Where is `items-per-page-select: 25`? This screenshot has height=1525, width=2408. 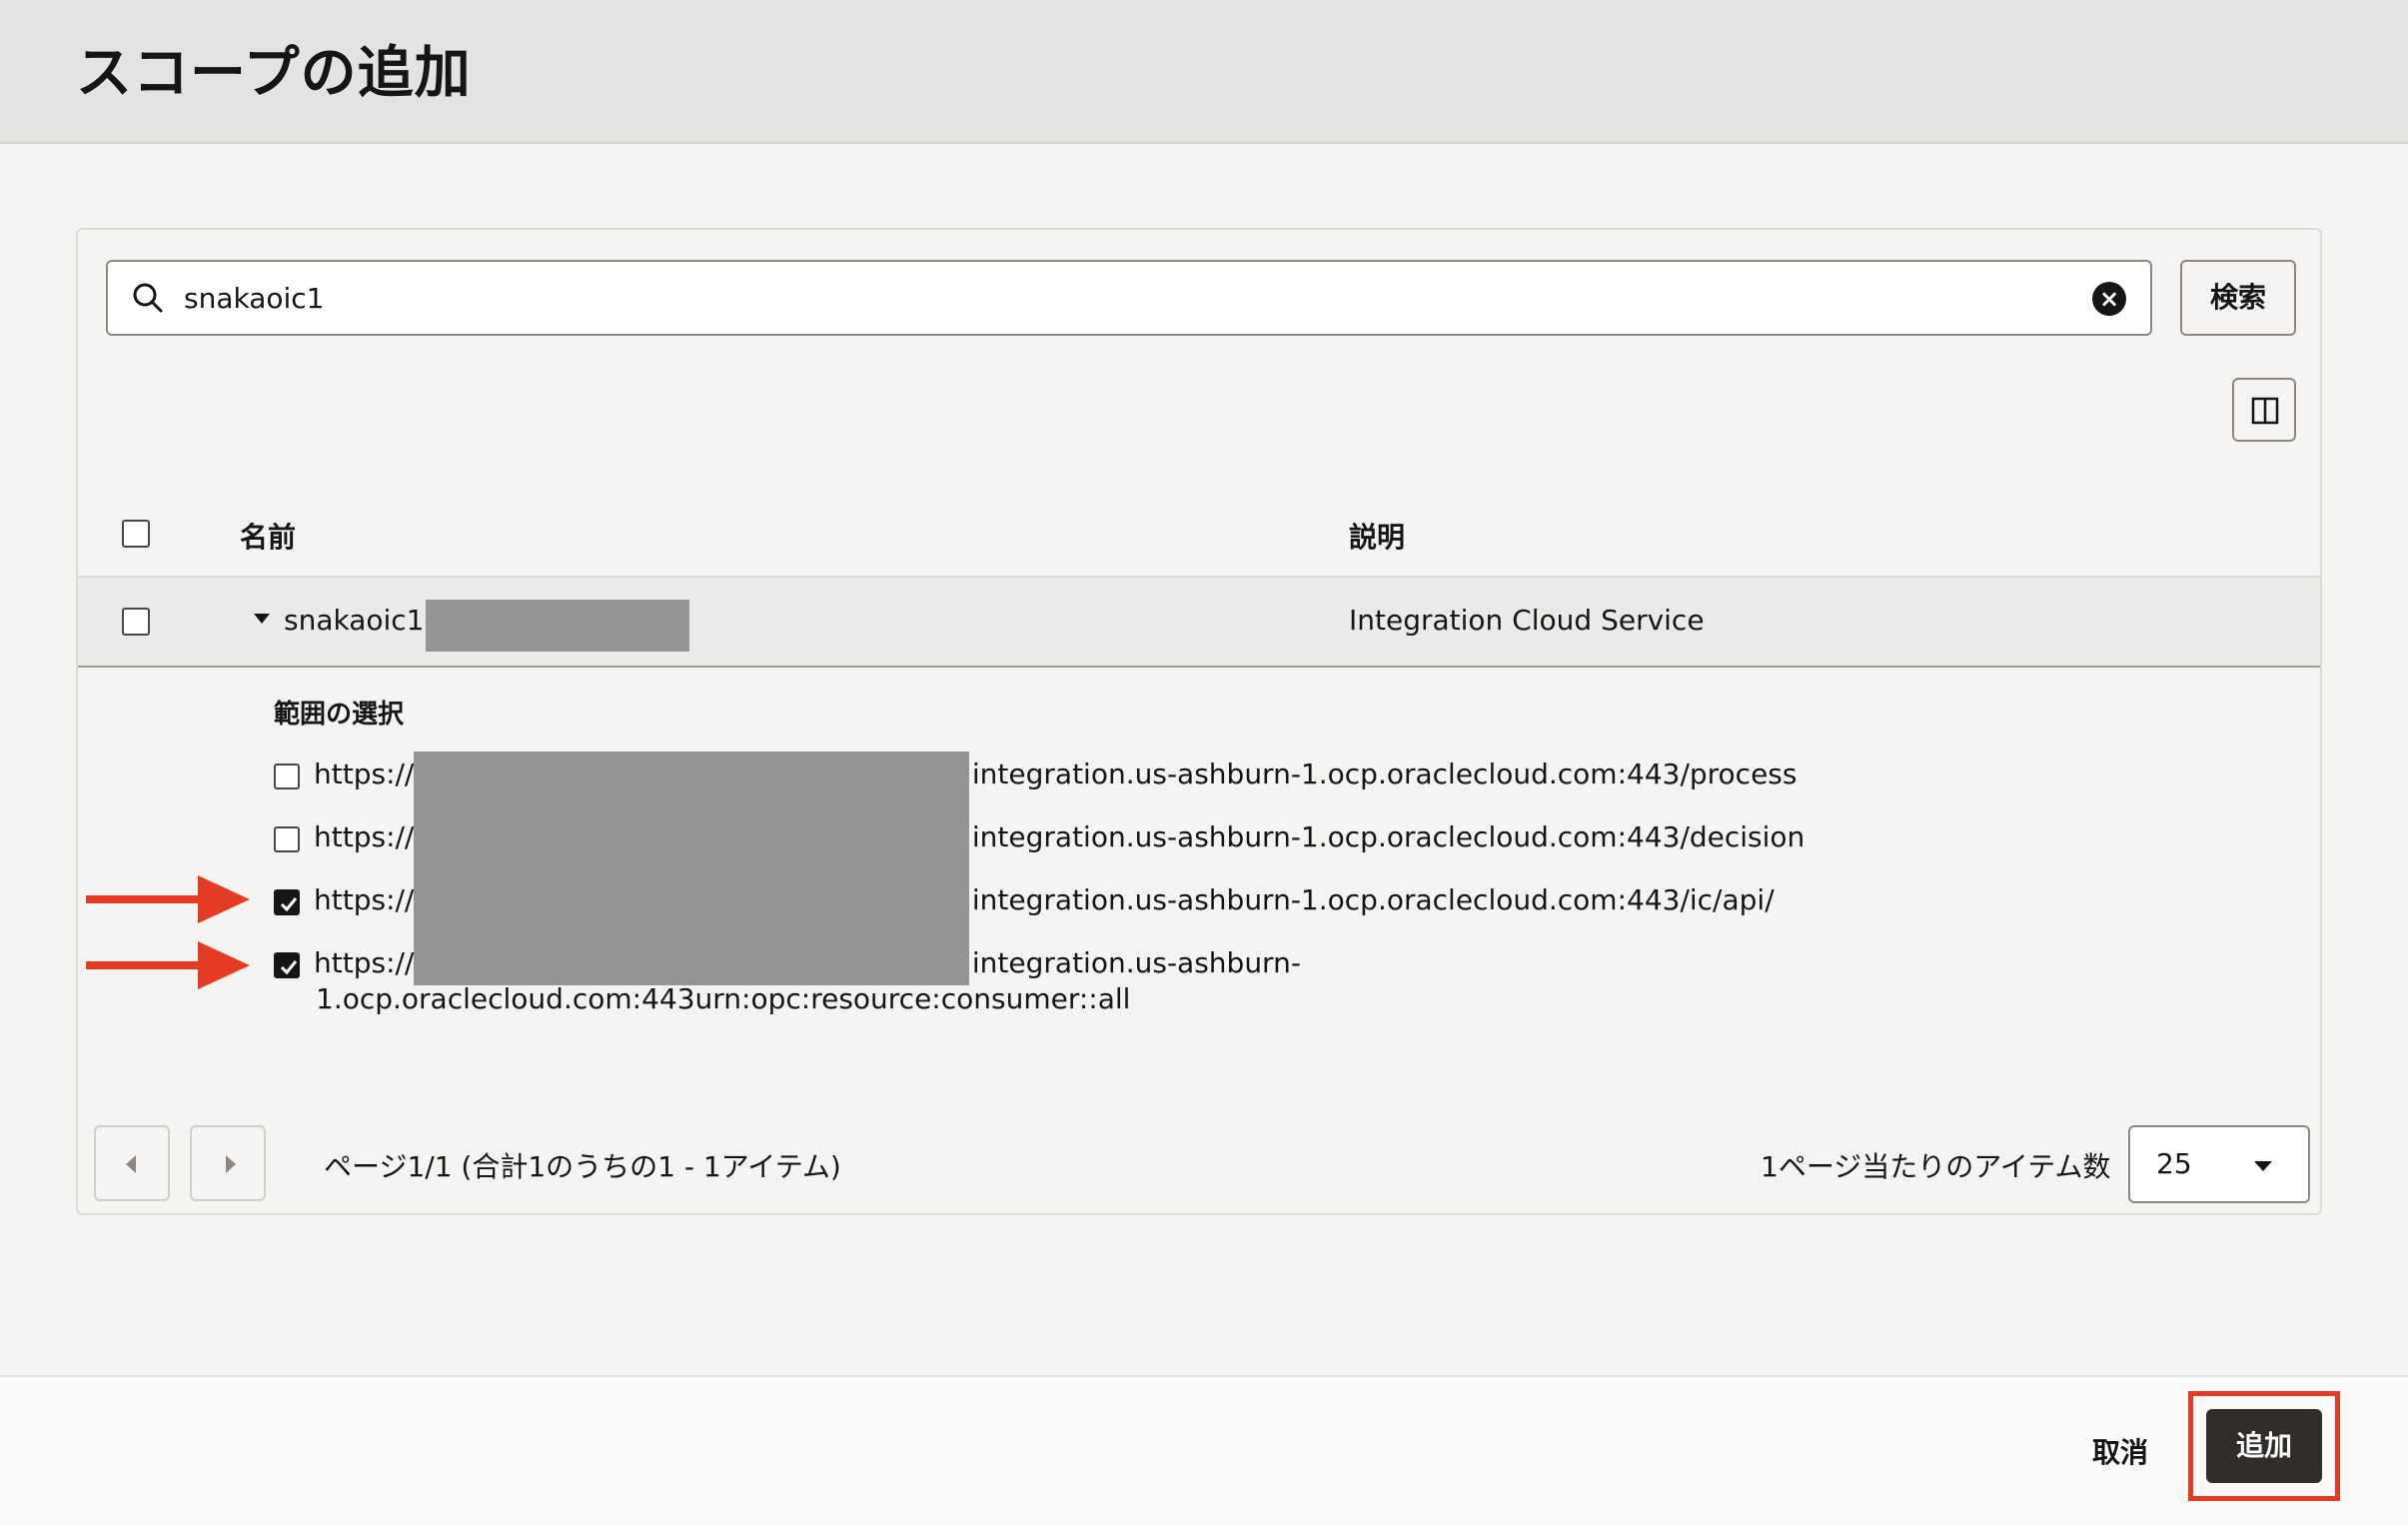 items-per-page-select: 25 is located at coordinates (2219, 1164).